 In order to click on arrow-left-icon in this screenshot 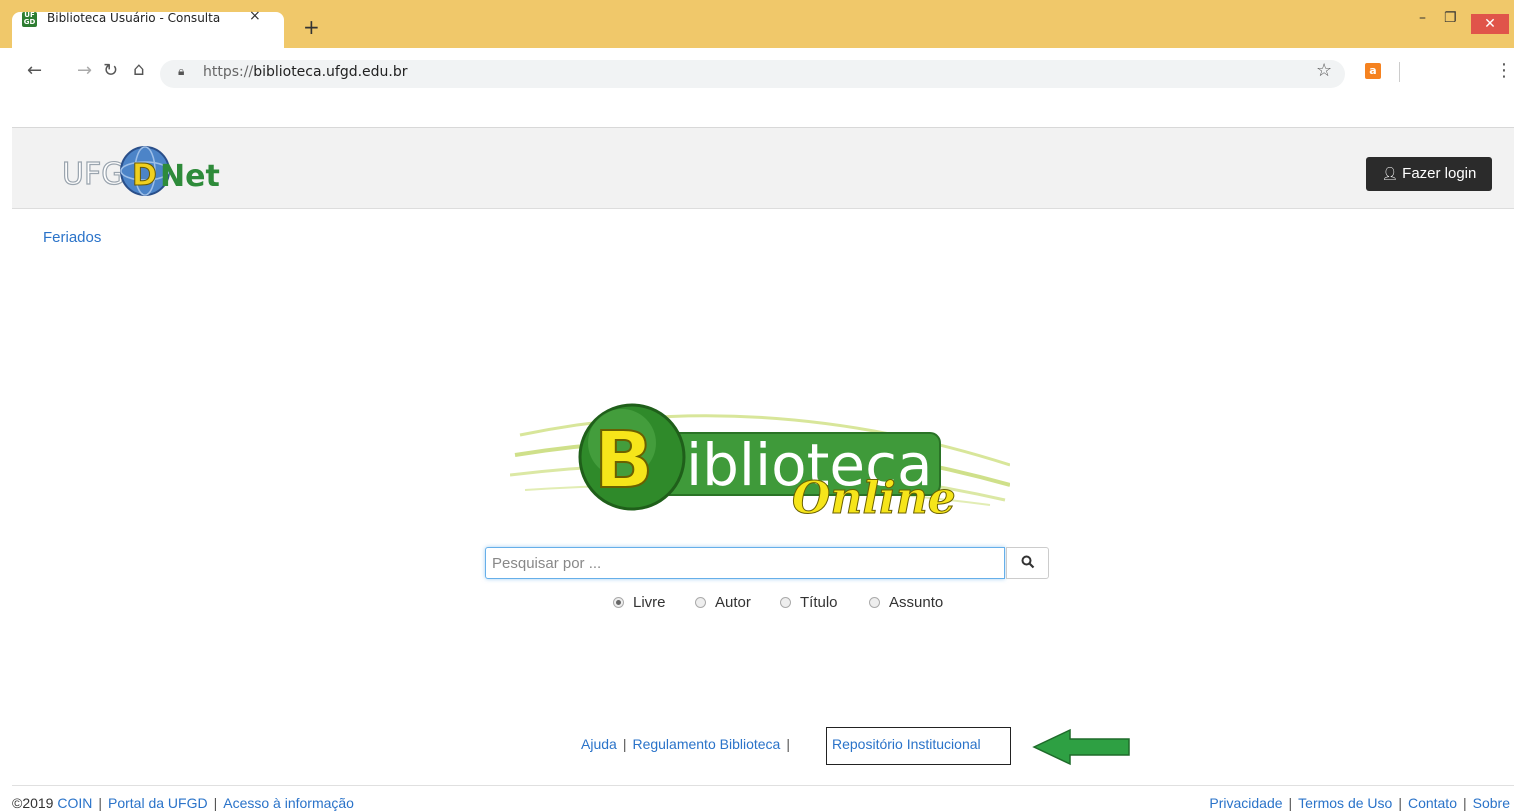, I will do `click(1081, 747)`.